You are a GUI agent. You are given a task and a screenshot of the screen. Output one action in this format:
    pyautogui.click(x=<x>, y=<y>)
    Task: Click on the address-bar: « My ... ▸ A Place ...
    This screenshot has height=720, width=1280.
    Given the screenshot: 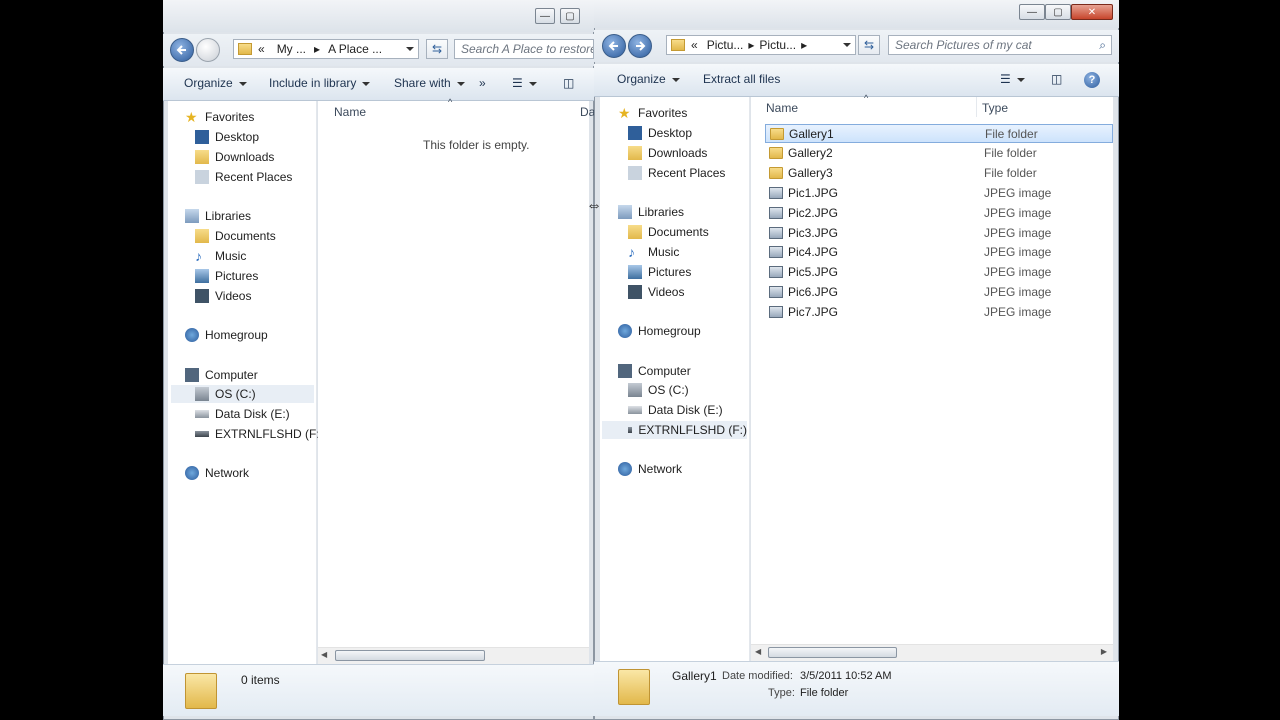 What is the action you would take?
    pyautogui.click(x=326, y=49)
    